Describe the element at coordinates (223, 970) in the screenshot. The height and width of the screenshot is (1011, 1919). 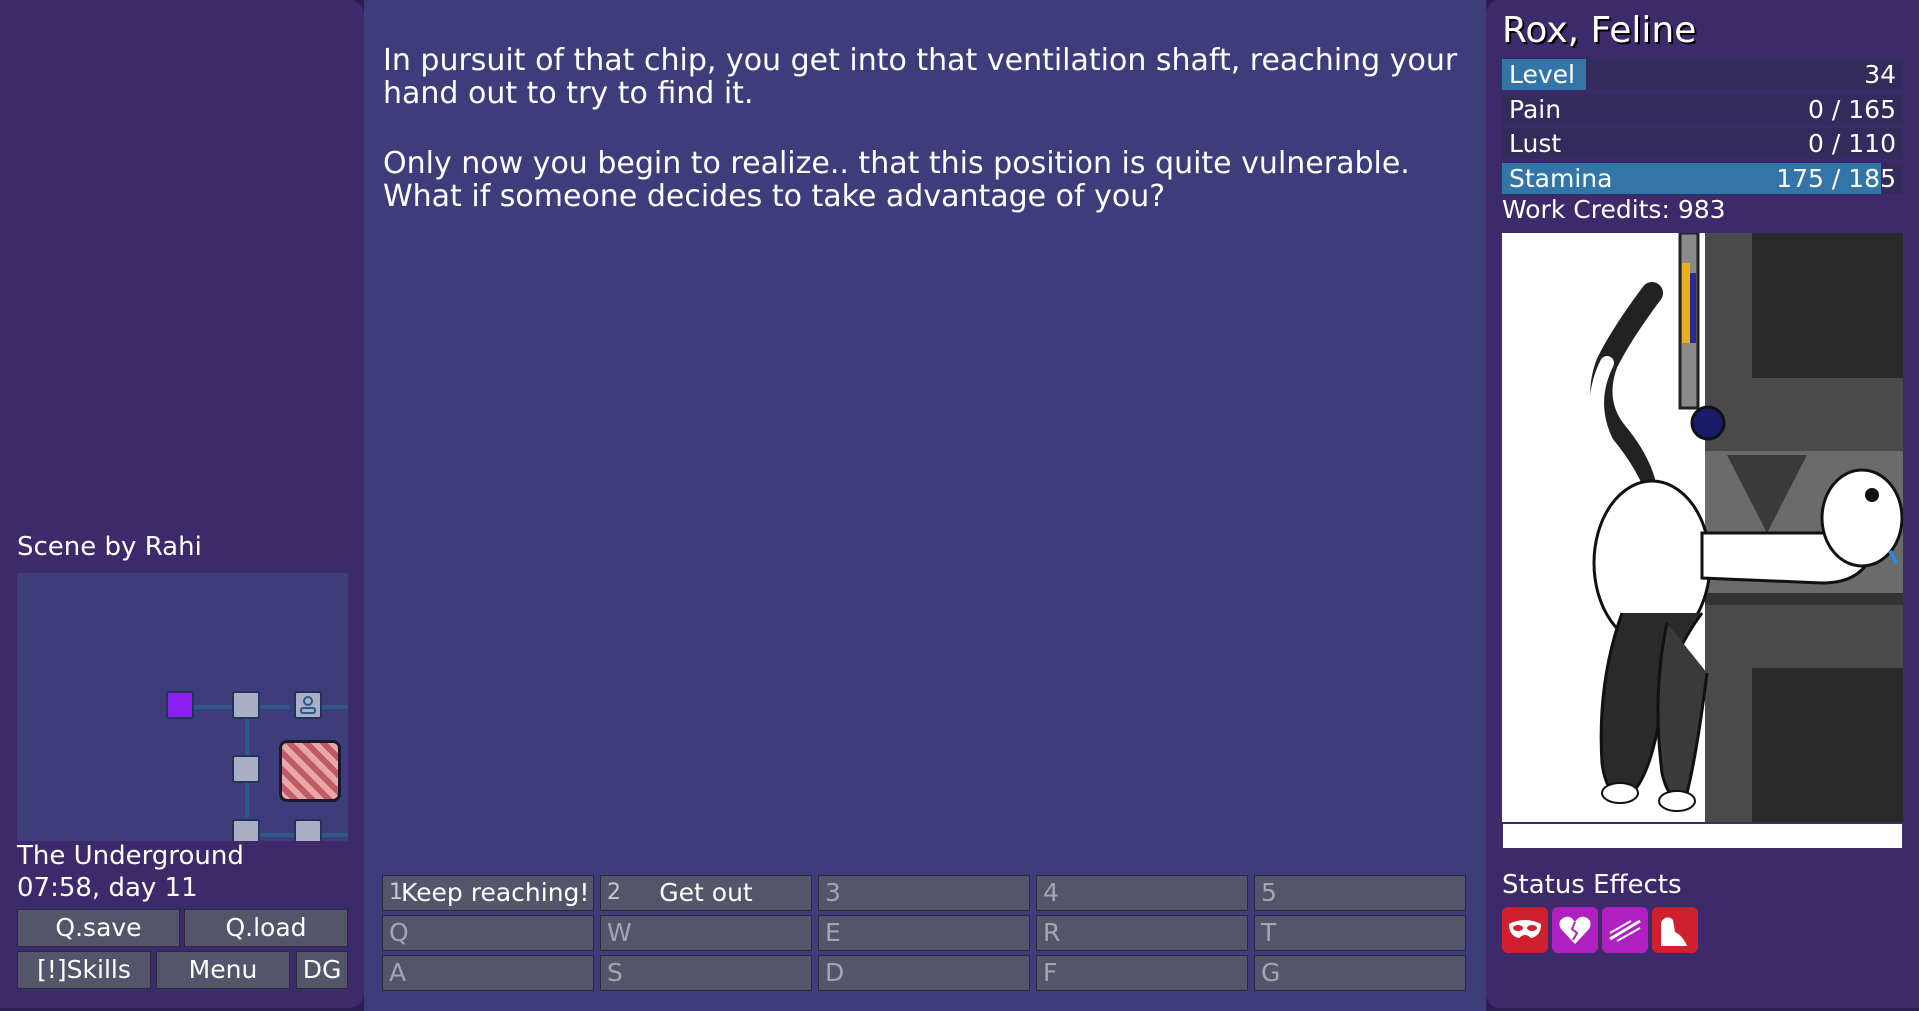
I see `menu-button: Menu` at that location.